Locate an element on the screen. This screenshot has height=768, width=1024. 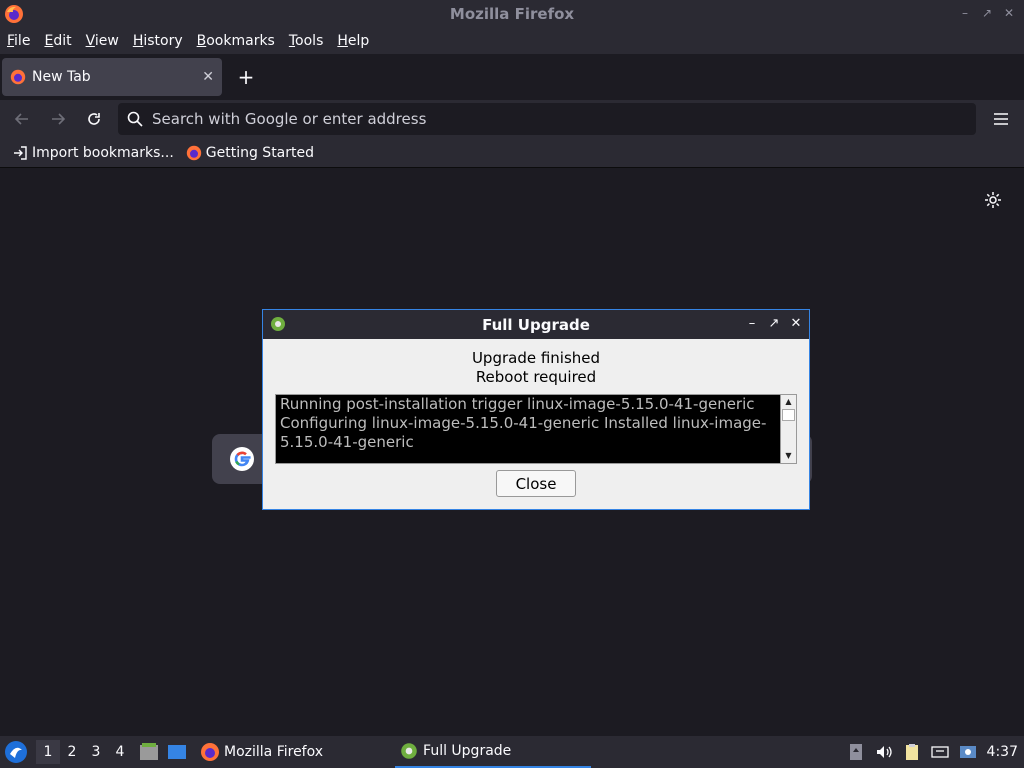
notification-icon is located at coordinates (968, 752).